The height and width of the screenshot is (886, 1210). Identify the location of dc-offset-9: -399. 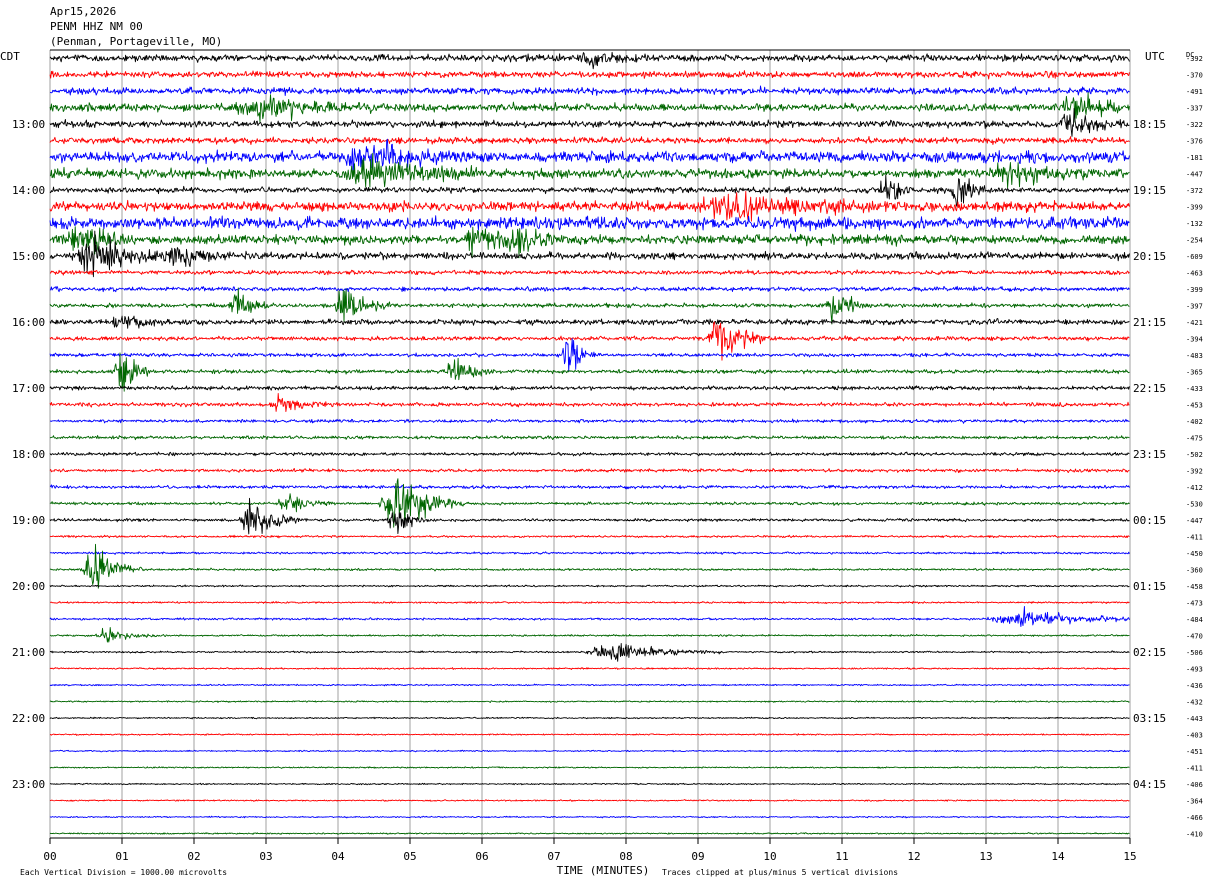
(1194, 208).